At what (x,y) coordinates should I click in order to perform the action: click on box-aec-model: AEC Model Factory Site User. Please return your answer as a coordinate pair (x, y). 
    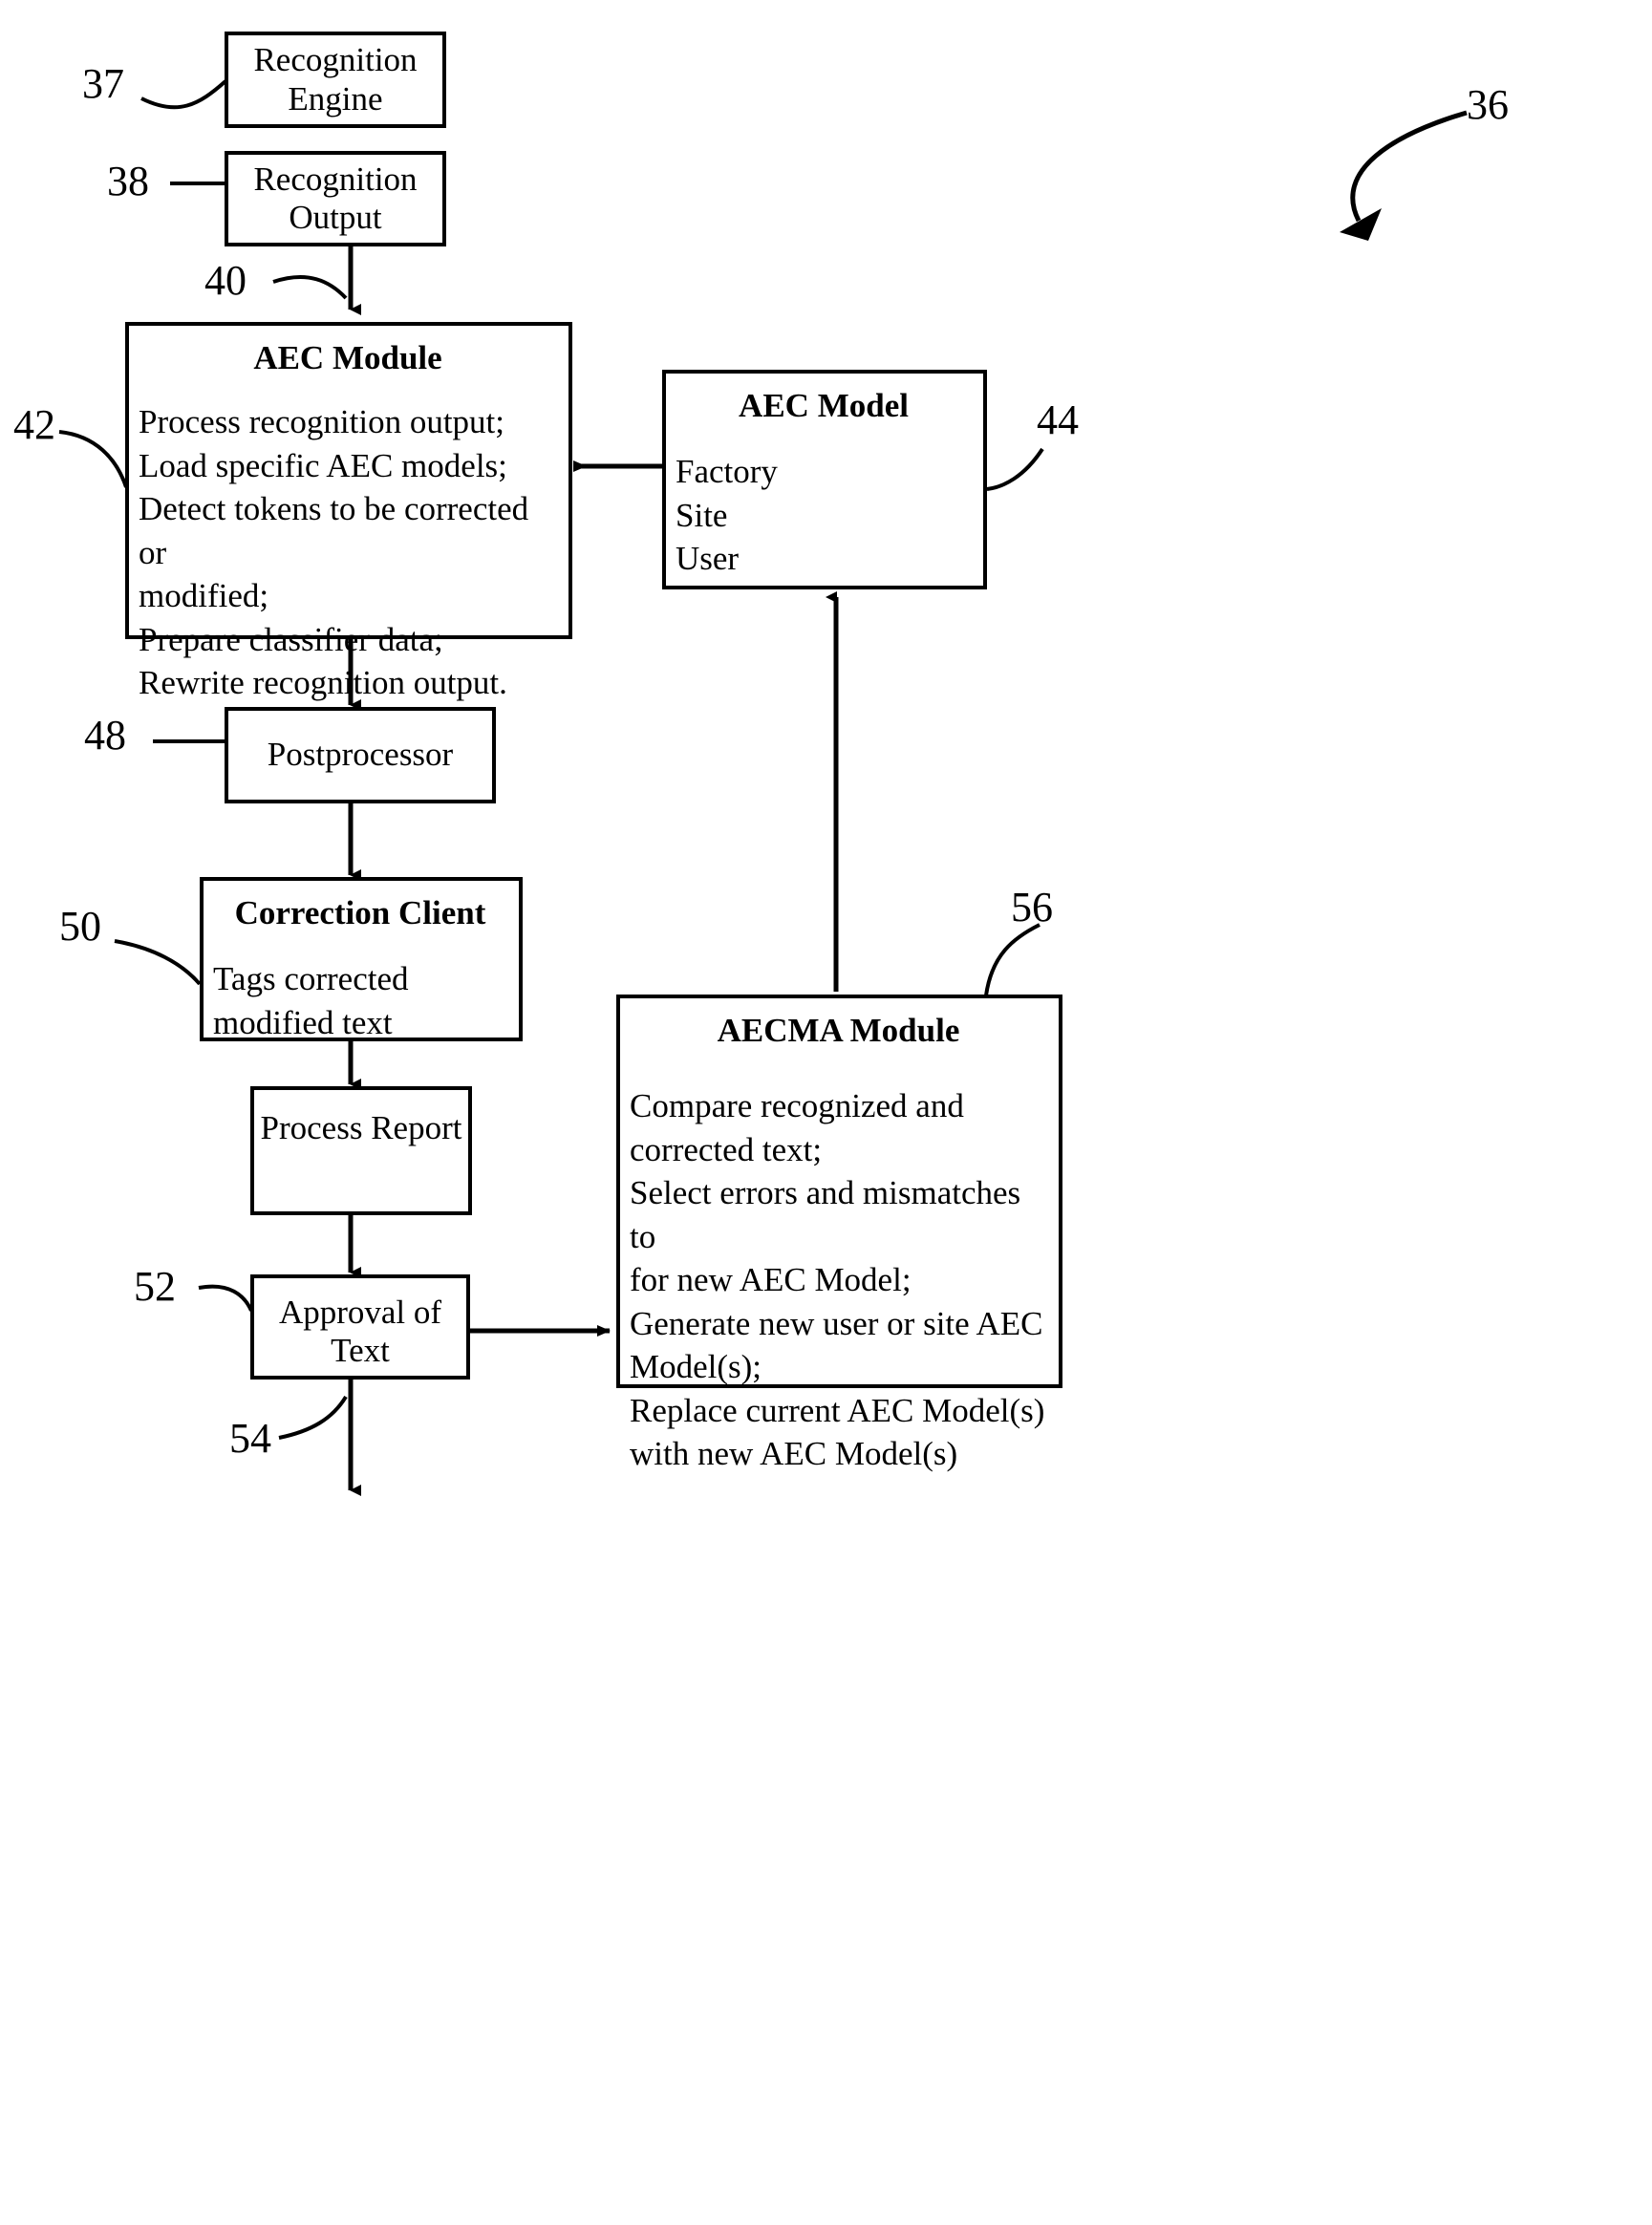
    Looking at the image, I should click on (825, 479).